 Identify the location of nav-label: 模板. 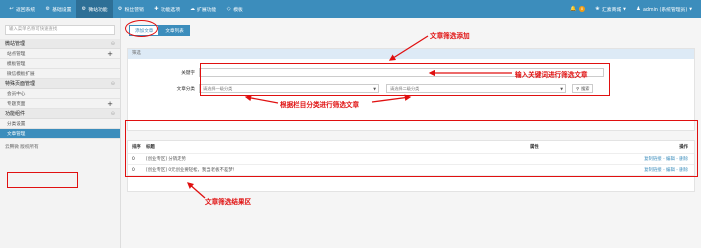
(238, 10).